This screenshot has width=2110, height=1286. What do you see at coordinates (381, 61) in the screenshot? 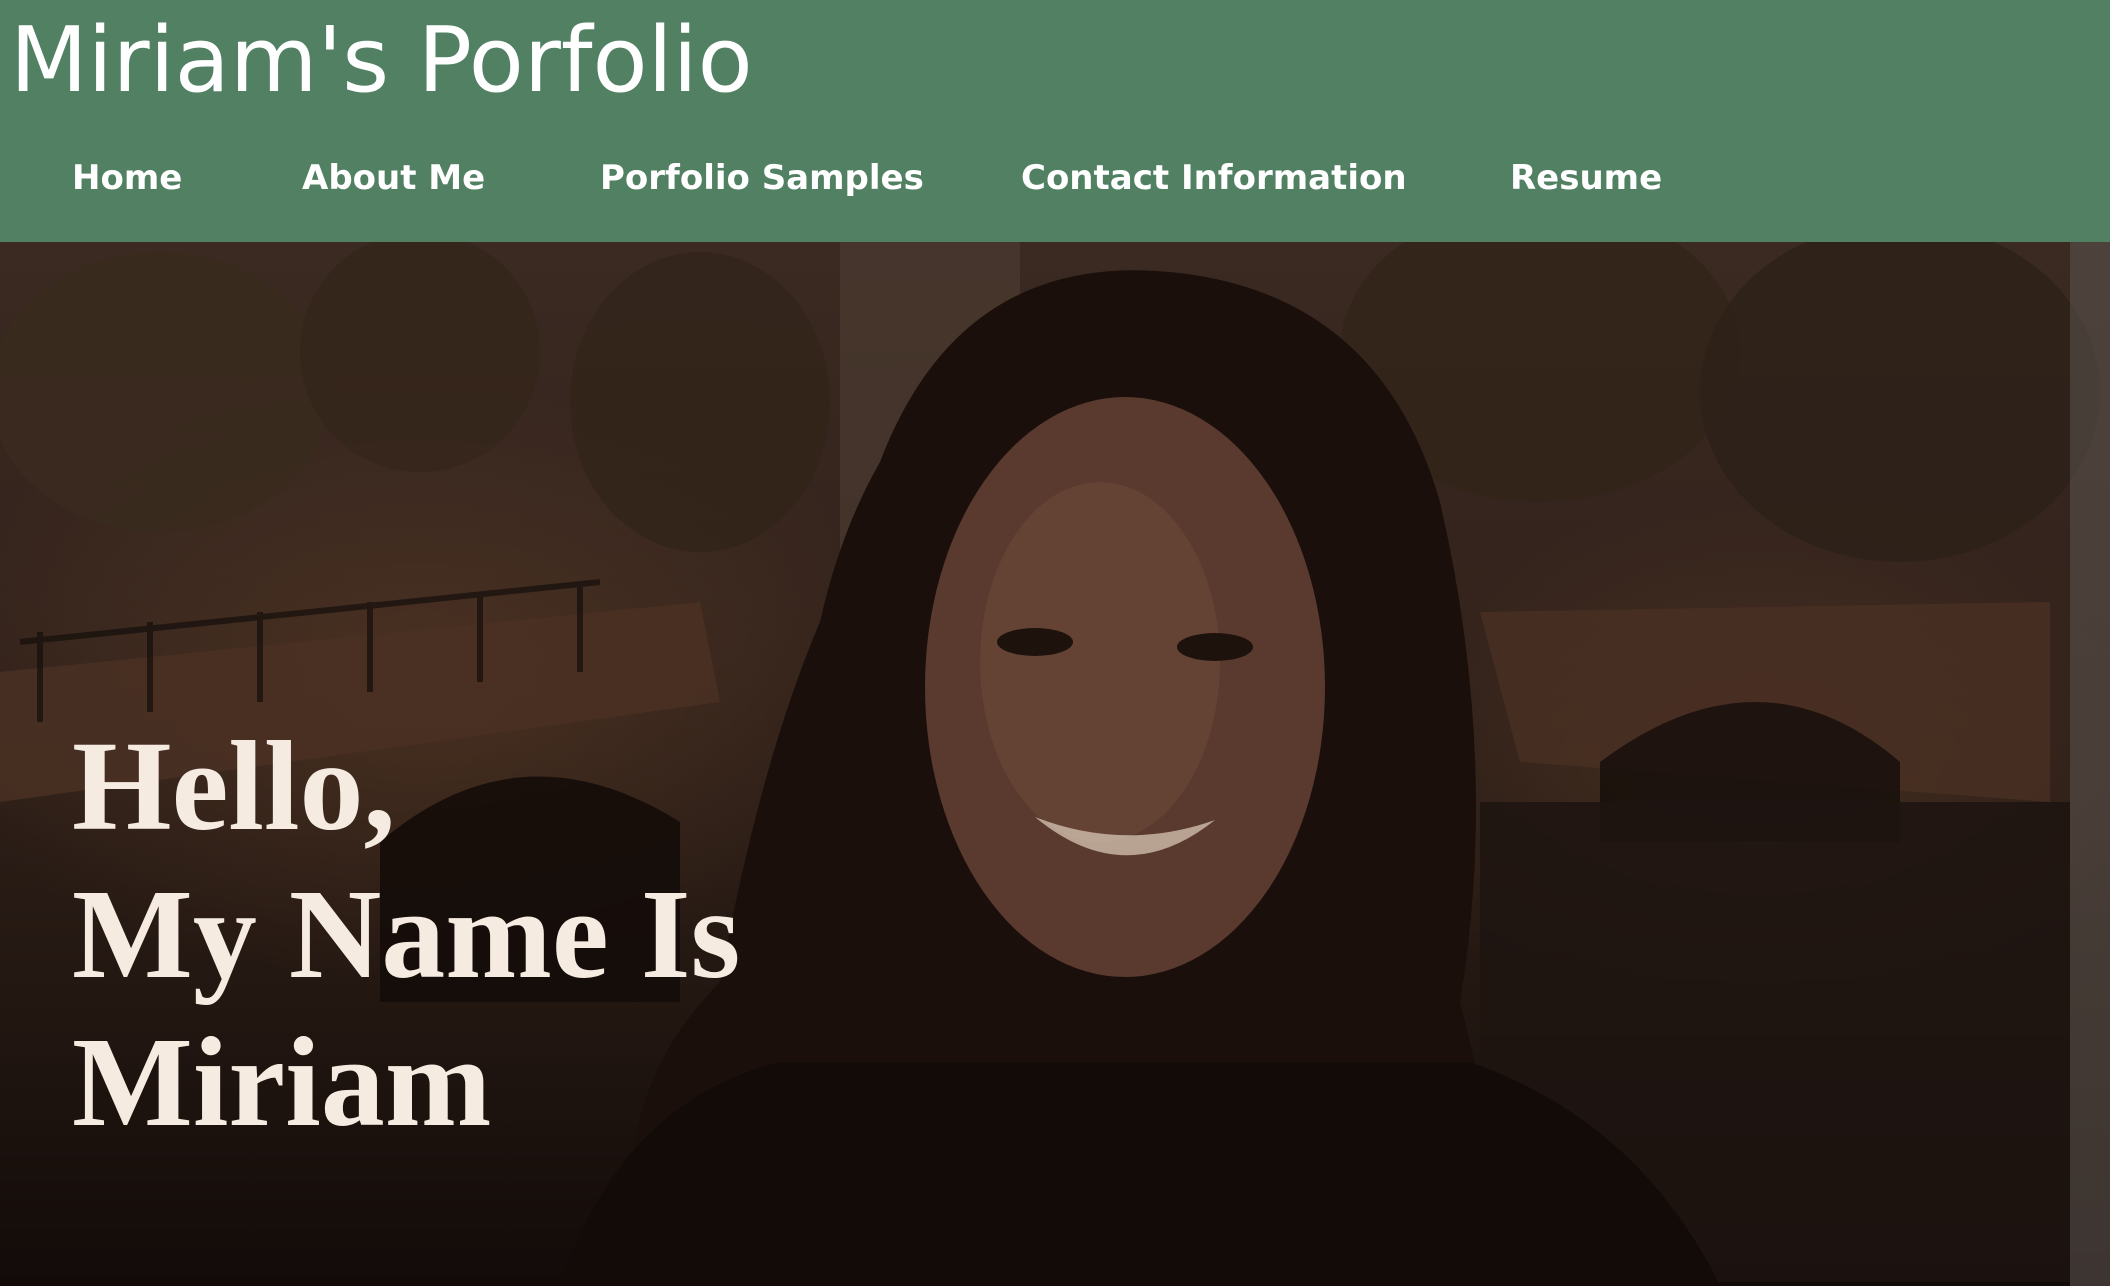
I see `site-title: Miriam's Porfolio` at bounding box center [381, 61].